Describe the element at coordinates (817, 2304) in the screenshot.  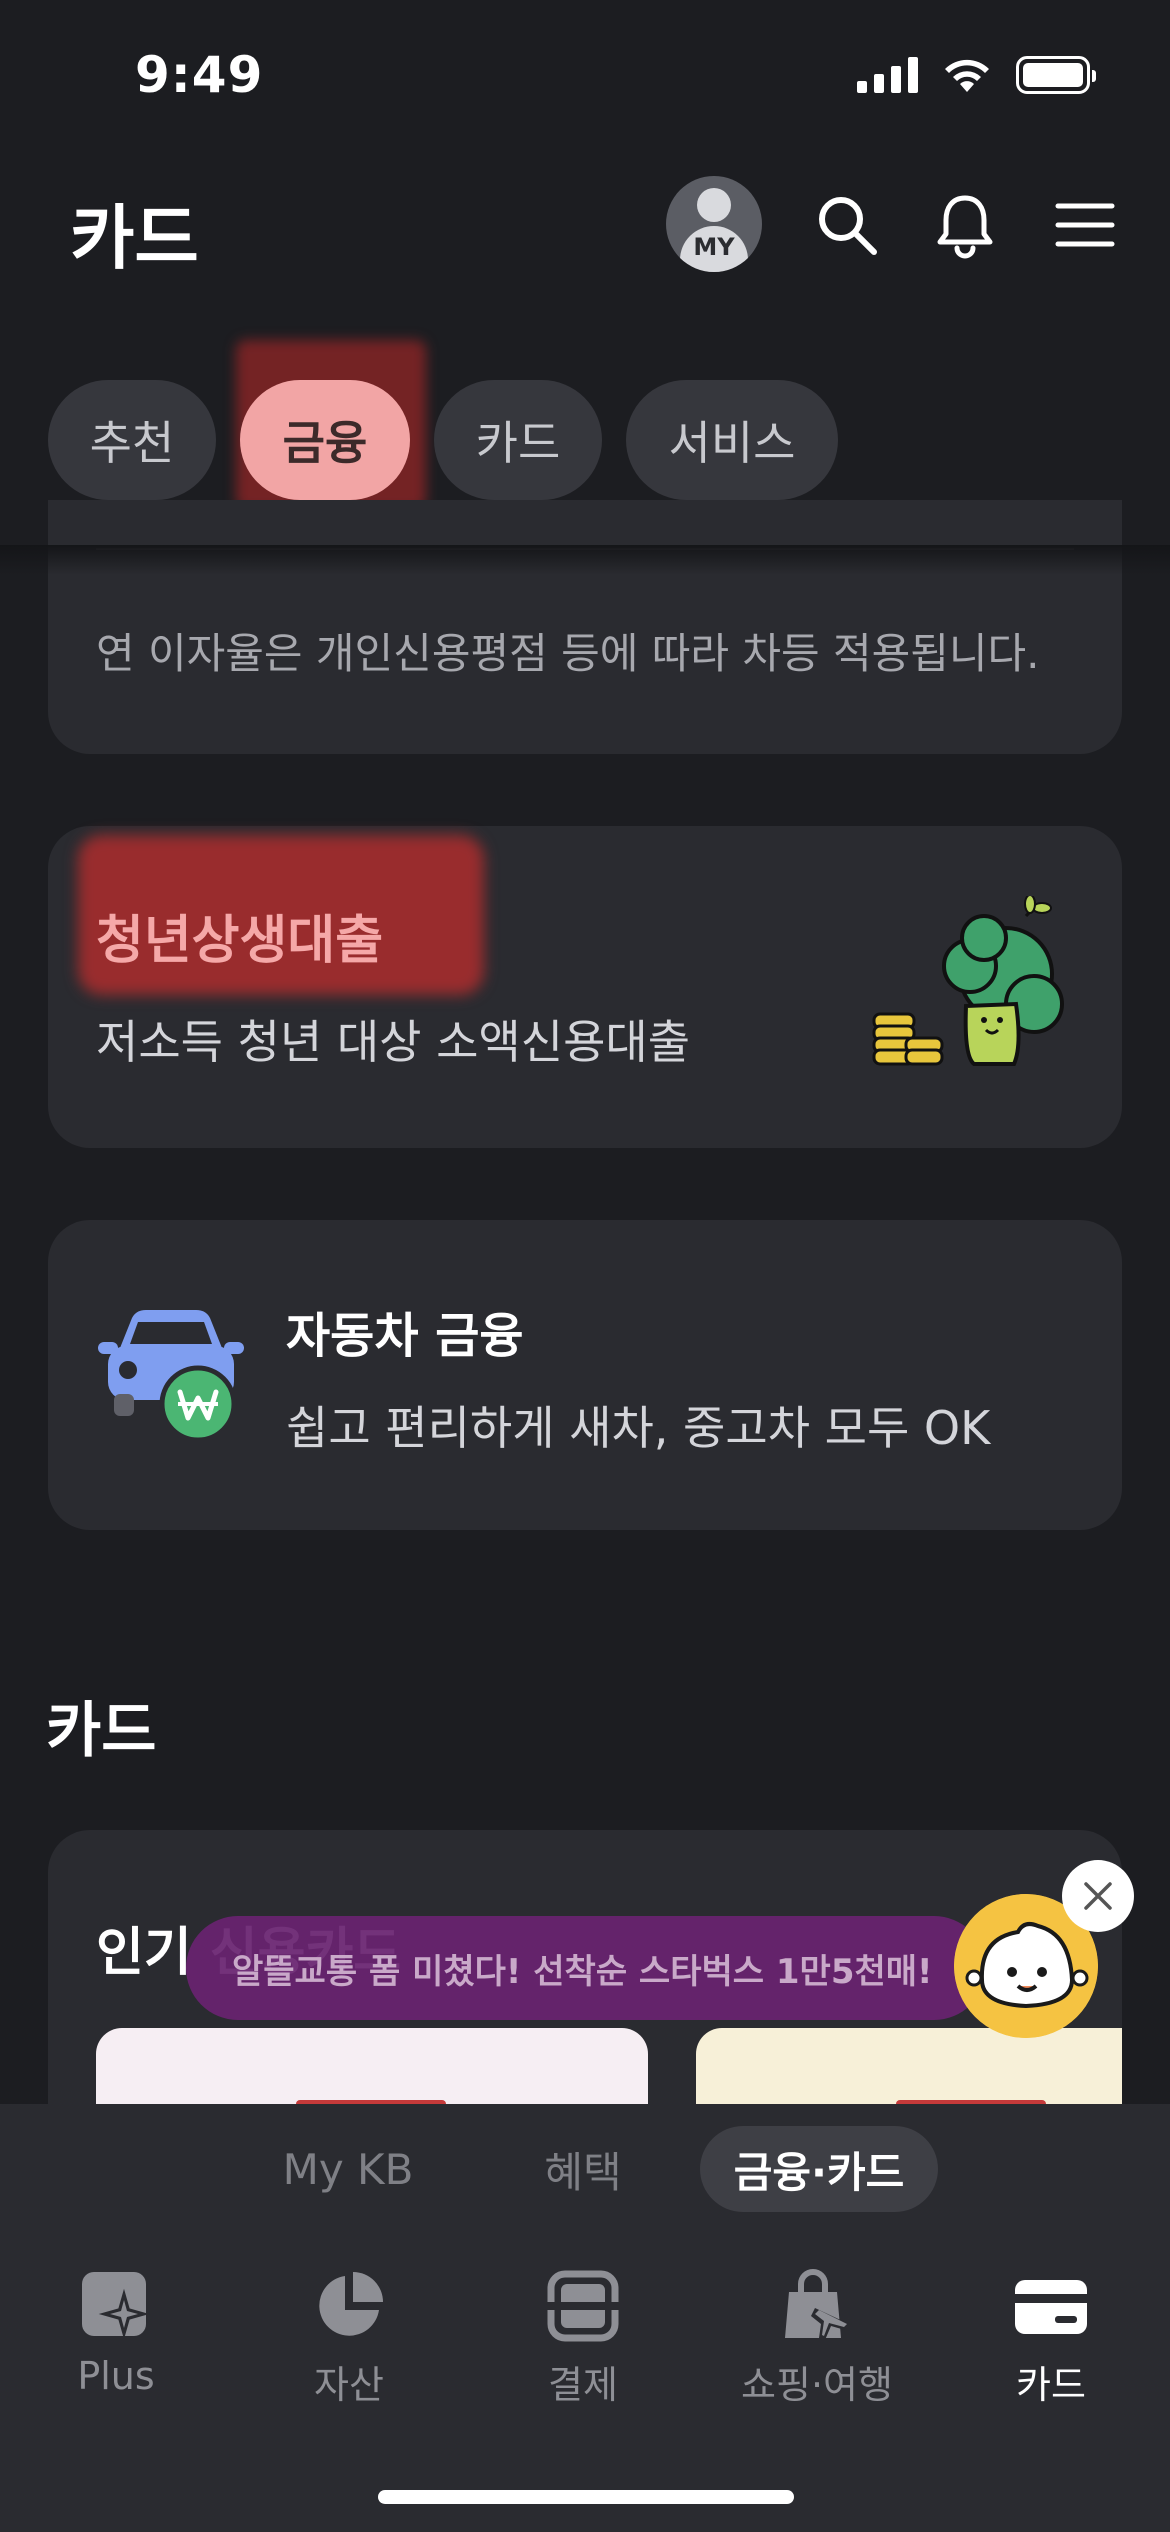
I see `shopping-bag-plane-icon` at that location.